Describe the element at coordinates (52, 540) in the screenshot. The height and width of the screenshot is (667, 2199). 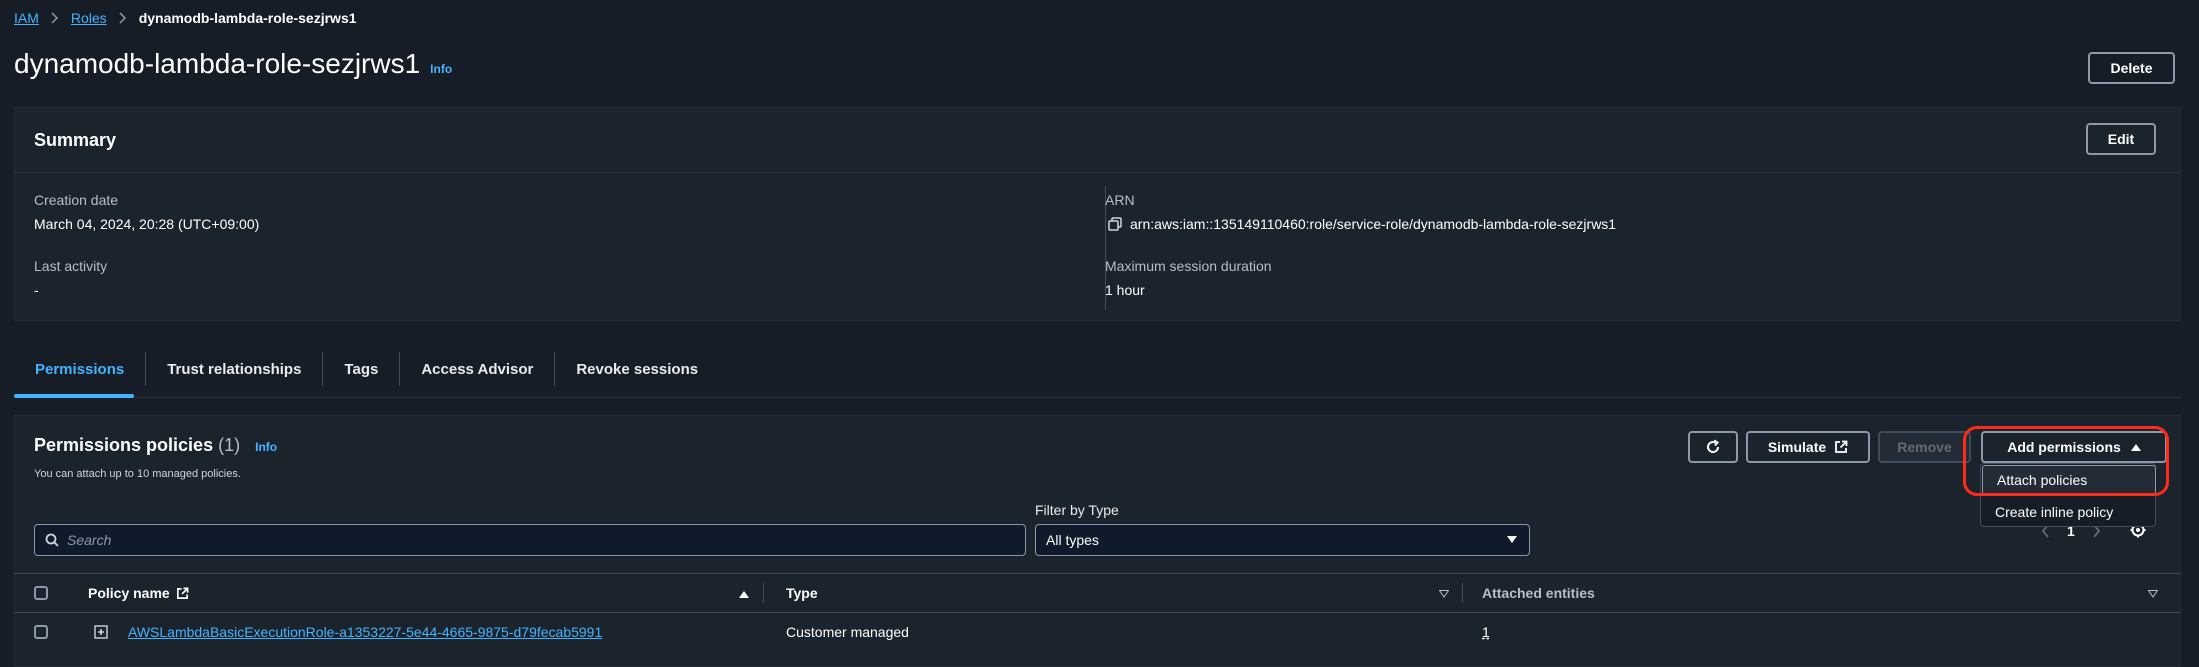
I see `search-icon` at that location.